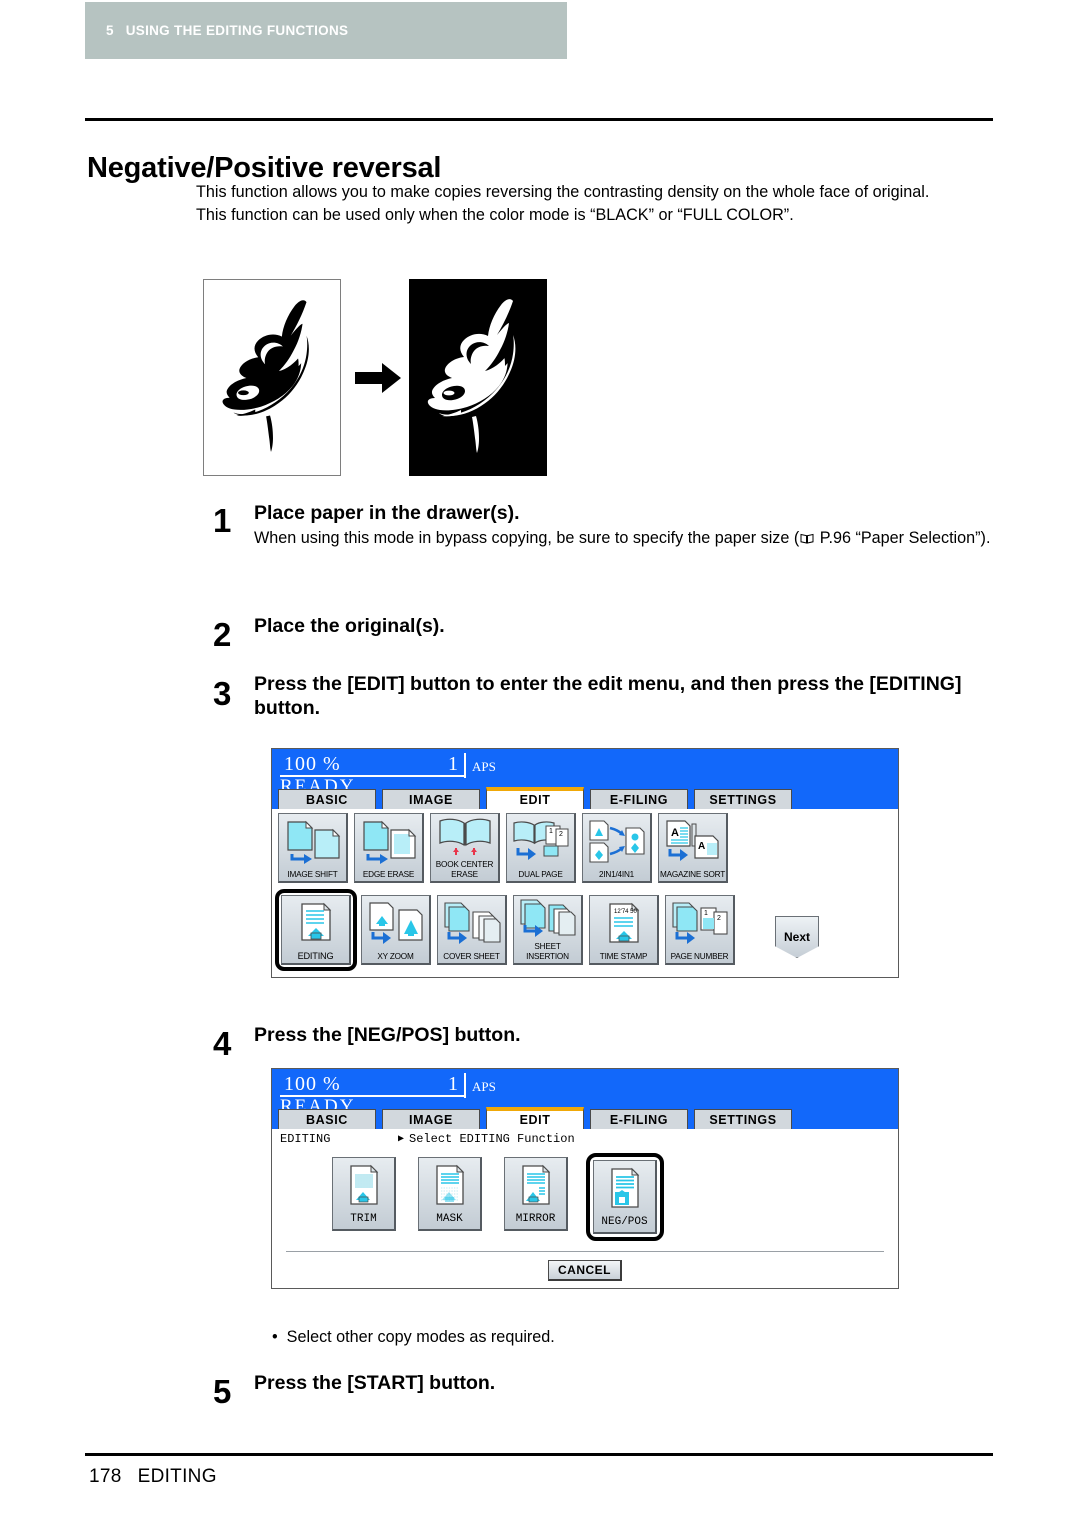 This screenshot has height=1526, width=1080. Describe the element at coordinates (312, 874) in the screenshot. I see `key-label-image-shift: IMAGE SHIFT` at that location.